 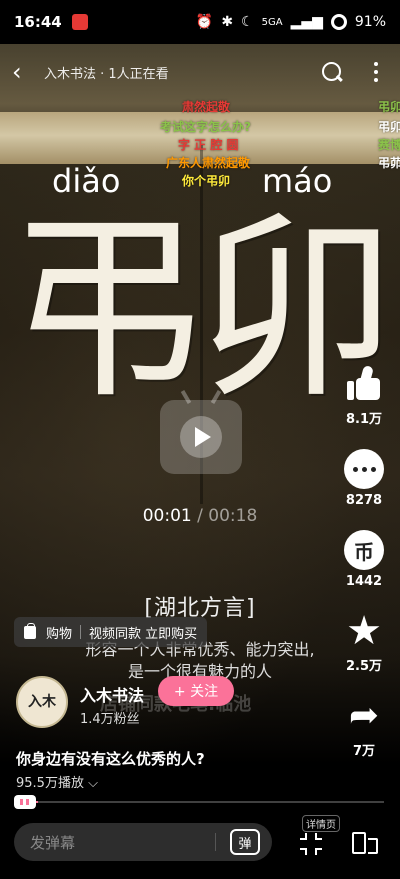 What do you see at coordinates (30, 630) in the screenshot?
I see `shopping-bag-icon` at bounding box center [30, 630].